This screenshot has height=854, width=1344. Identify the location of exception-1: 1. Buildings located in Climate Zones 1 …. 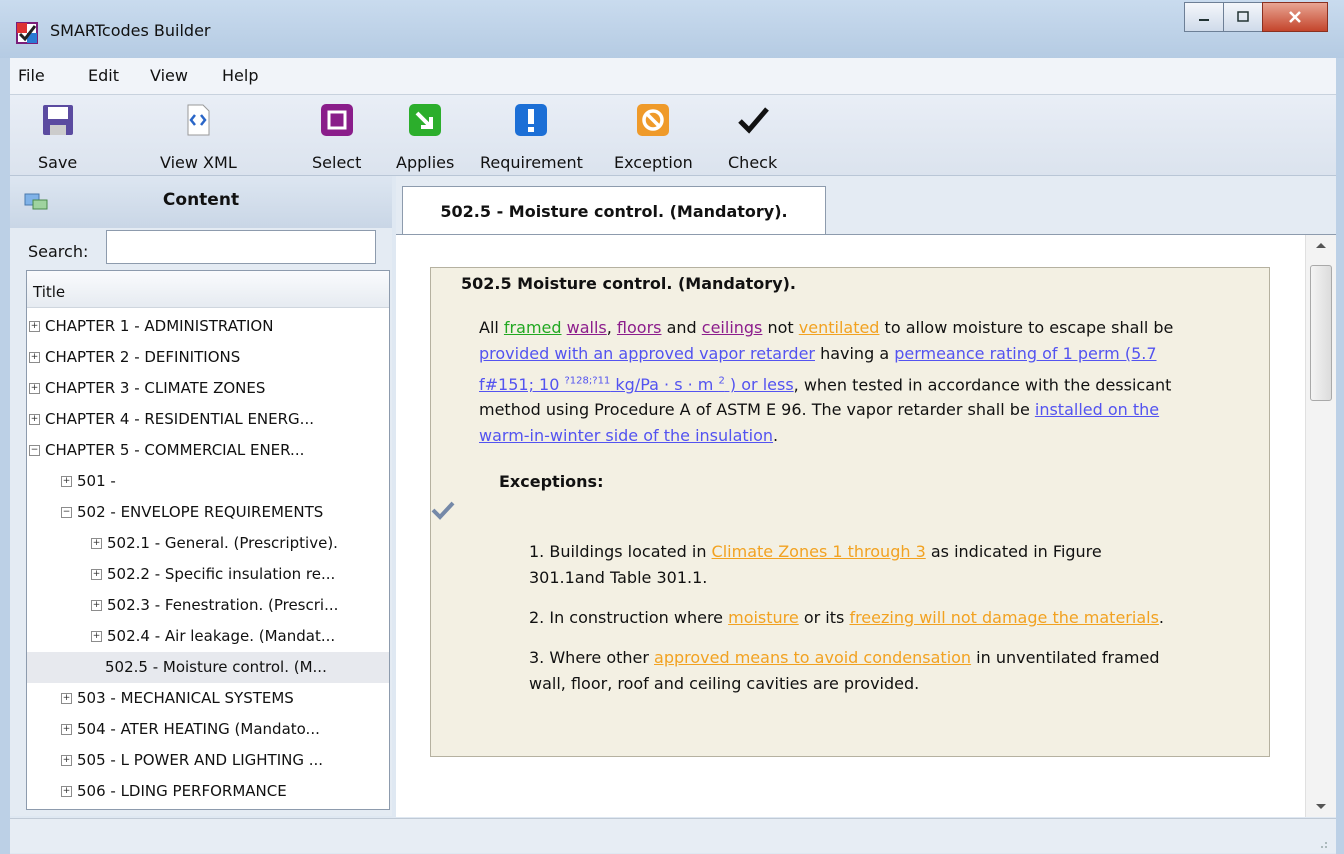
(815, 551).